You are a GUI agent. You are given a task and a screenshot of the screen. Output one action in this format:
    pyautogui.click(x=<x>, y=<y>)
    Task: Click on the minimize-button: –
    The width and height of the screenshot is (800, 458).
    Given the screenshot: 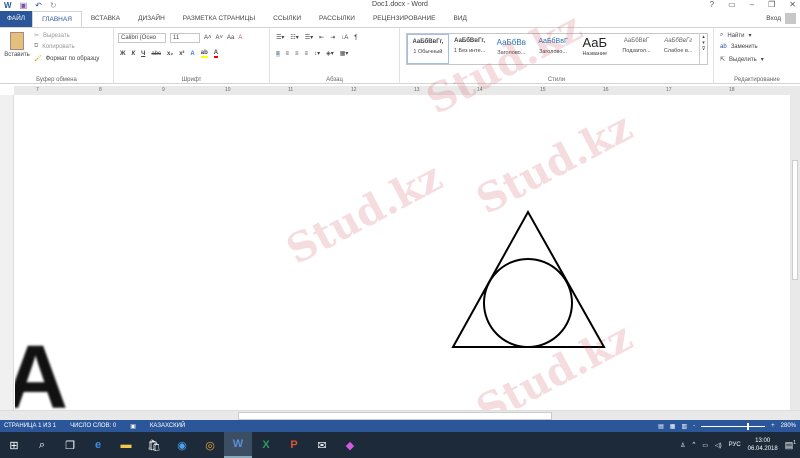 What is the action you would take?
    pyautogui.click(x=752, y=4)
    